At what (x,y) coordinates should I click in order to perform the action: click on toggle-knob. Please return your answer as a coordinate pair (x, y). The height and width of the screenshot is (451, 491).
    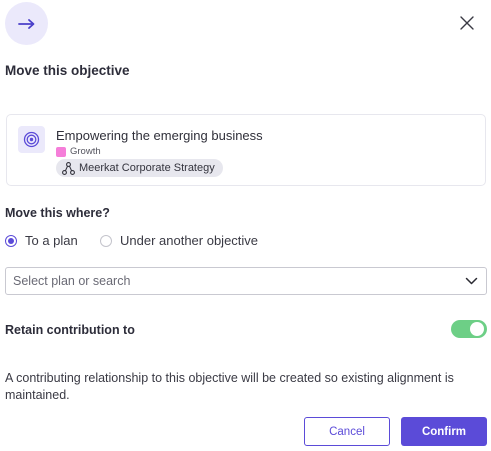
    Looking at the image, I should click on (477, 329).